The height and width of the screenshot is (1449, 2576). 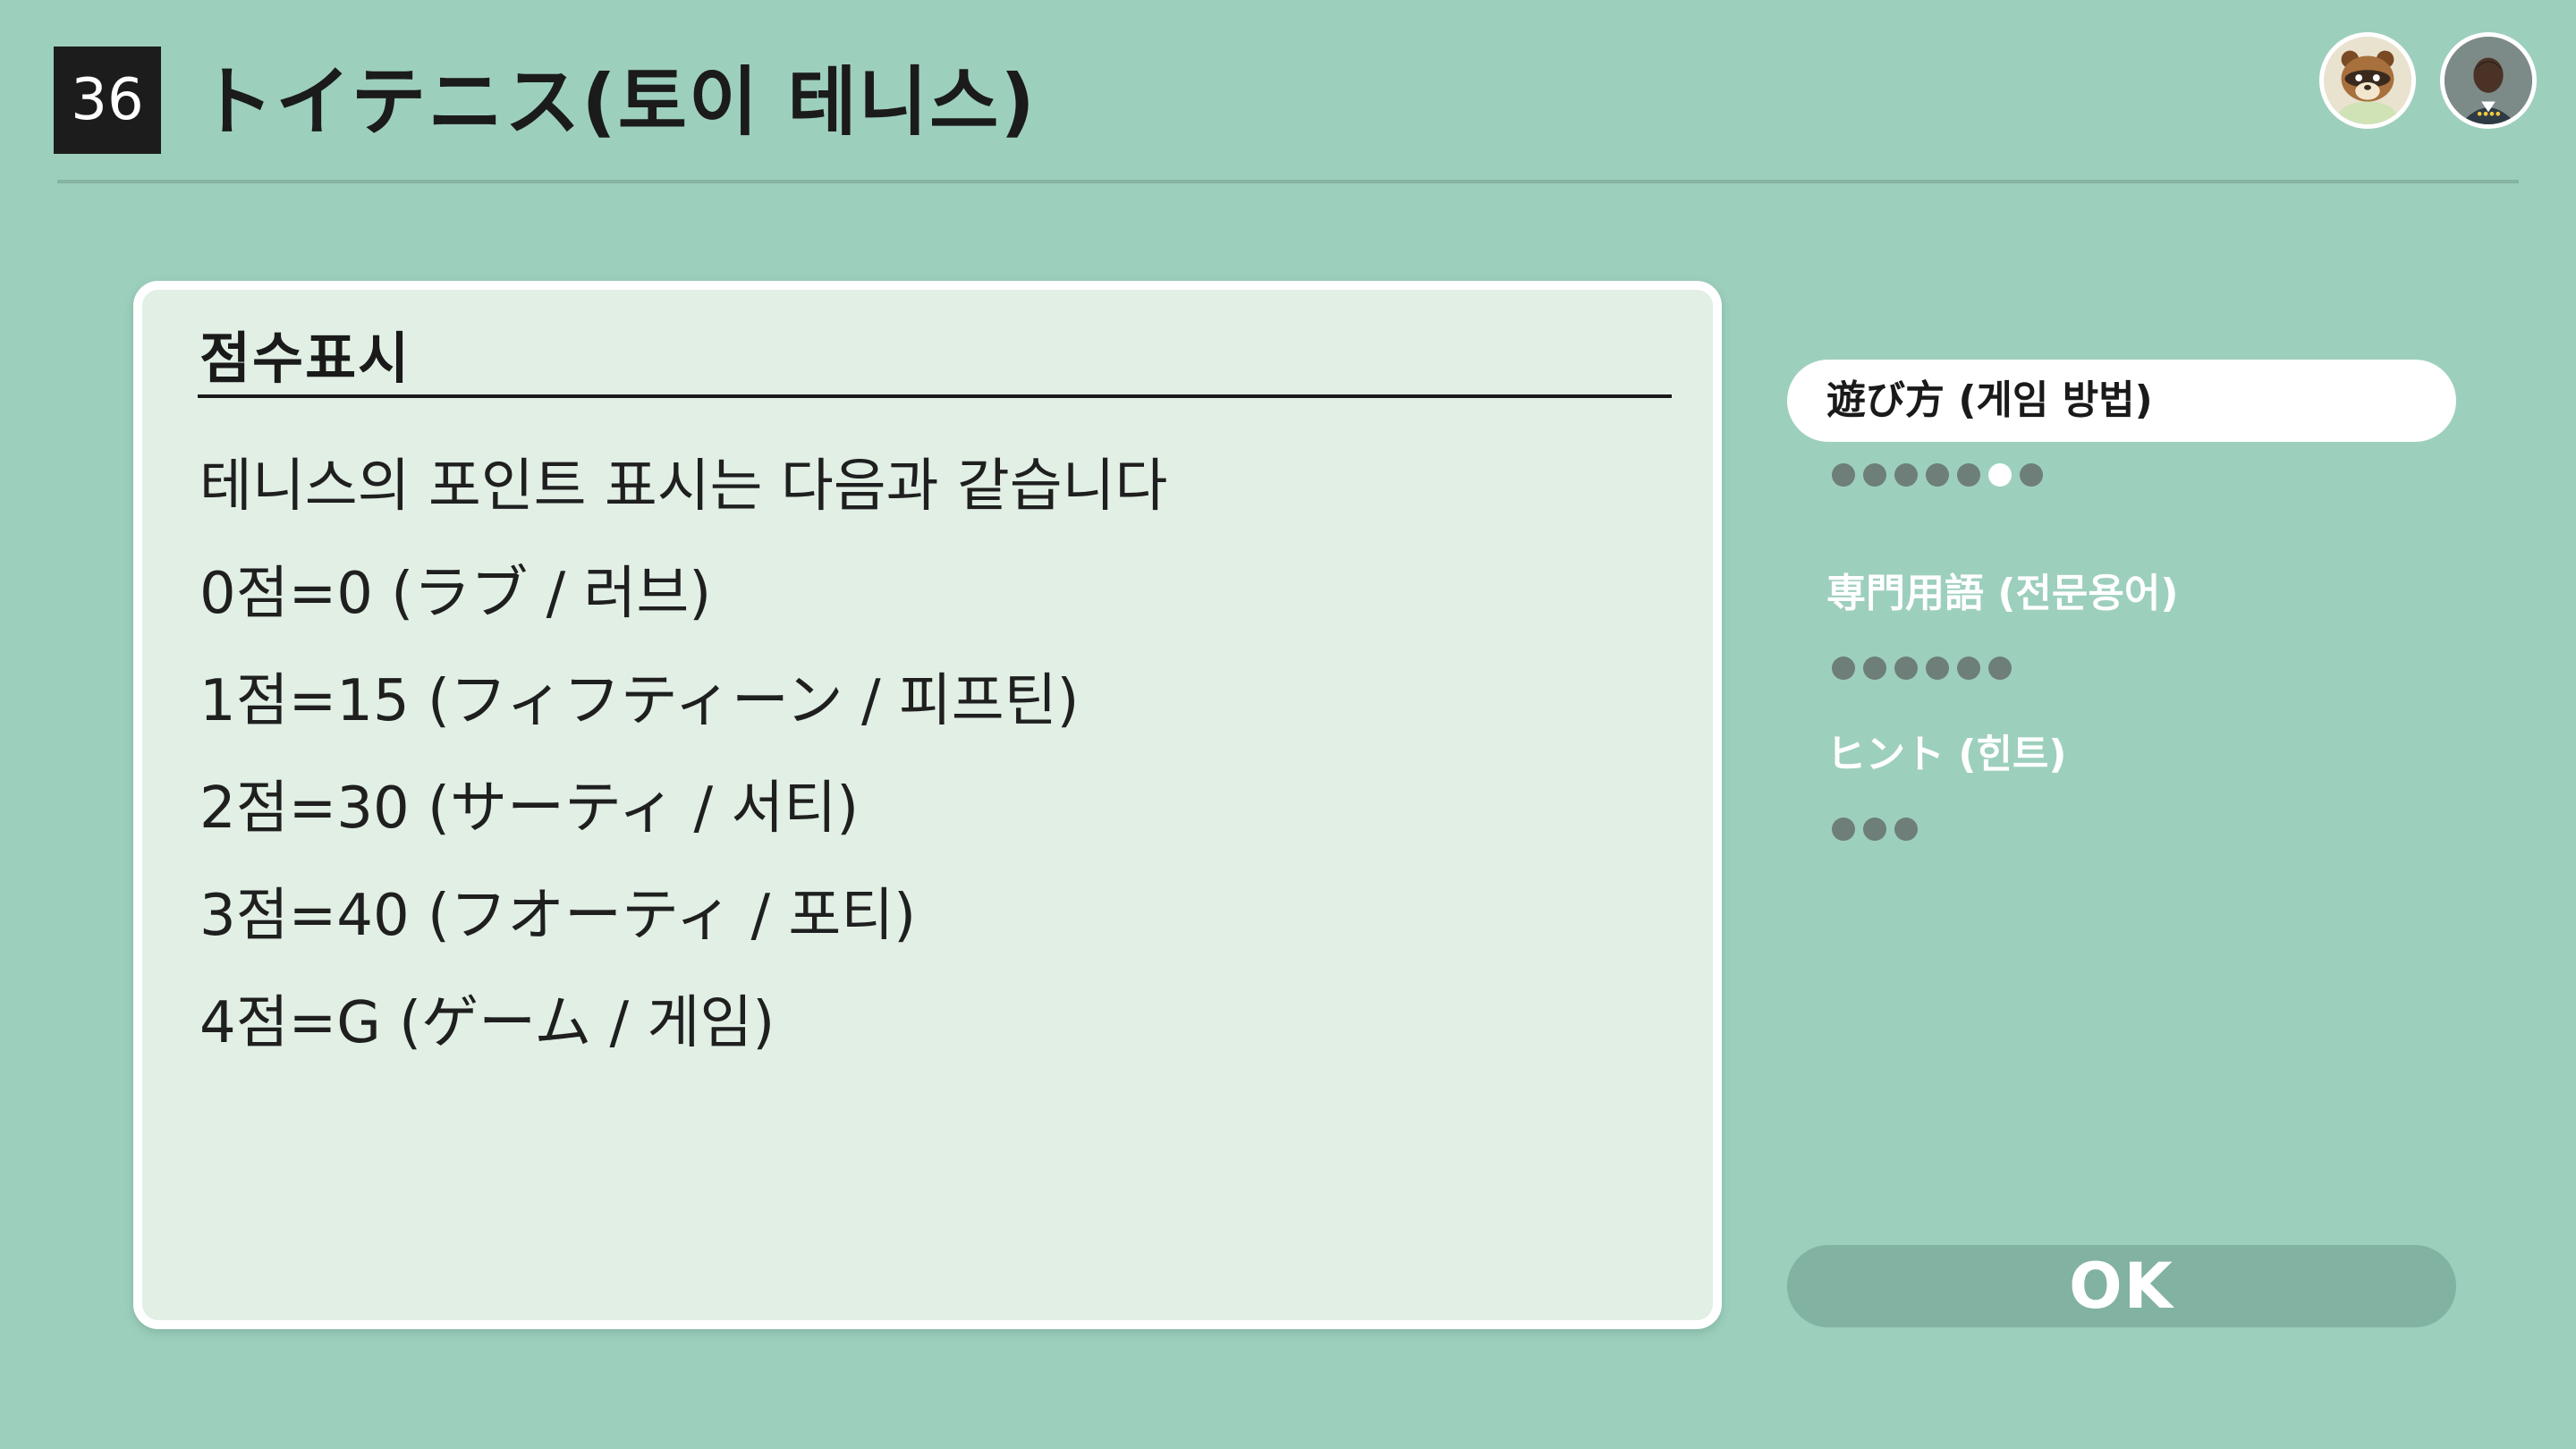 What do you see at coordinates (1989, 400) in the screenshot?
I see `menu-item-label: 遊び方 (게임 방법)` at bounding box center [1989, 400].